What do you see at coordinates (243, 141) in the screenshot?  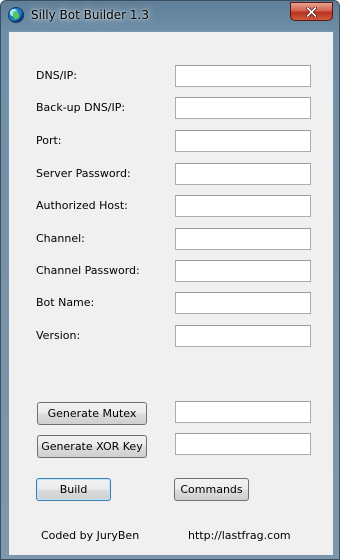 I see `port-input` at bounding box center [243, 141].